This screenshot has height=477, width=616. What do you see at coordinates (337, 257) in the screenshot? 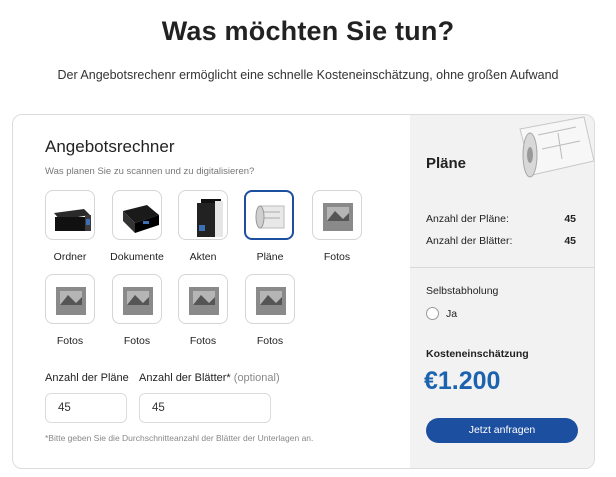
I see `option-label-fotos-1: Fotos` at bounding box center [337, 257].